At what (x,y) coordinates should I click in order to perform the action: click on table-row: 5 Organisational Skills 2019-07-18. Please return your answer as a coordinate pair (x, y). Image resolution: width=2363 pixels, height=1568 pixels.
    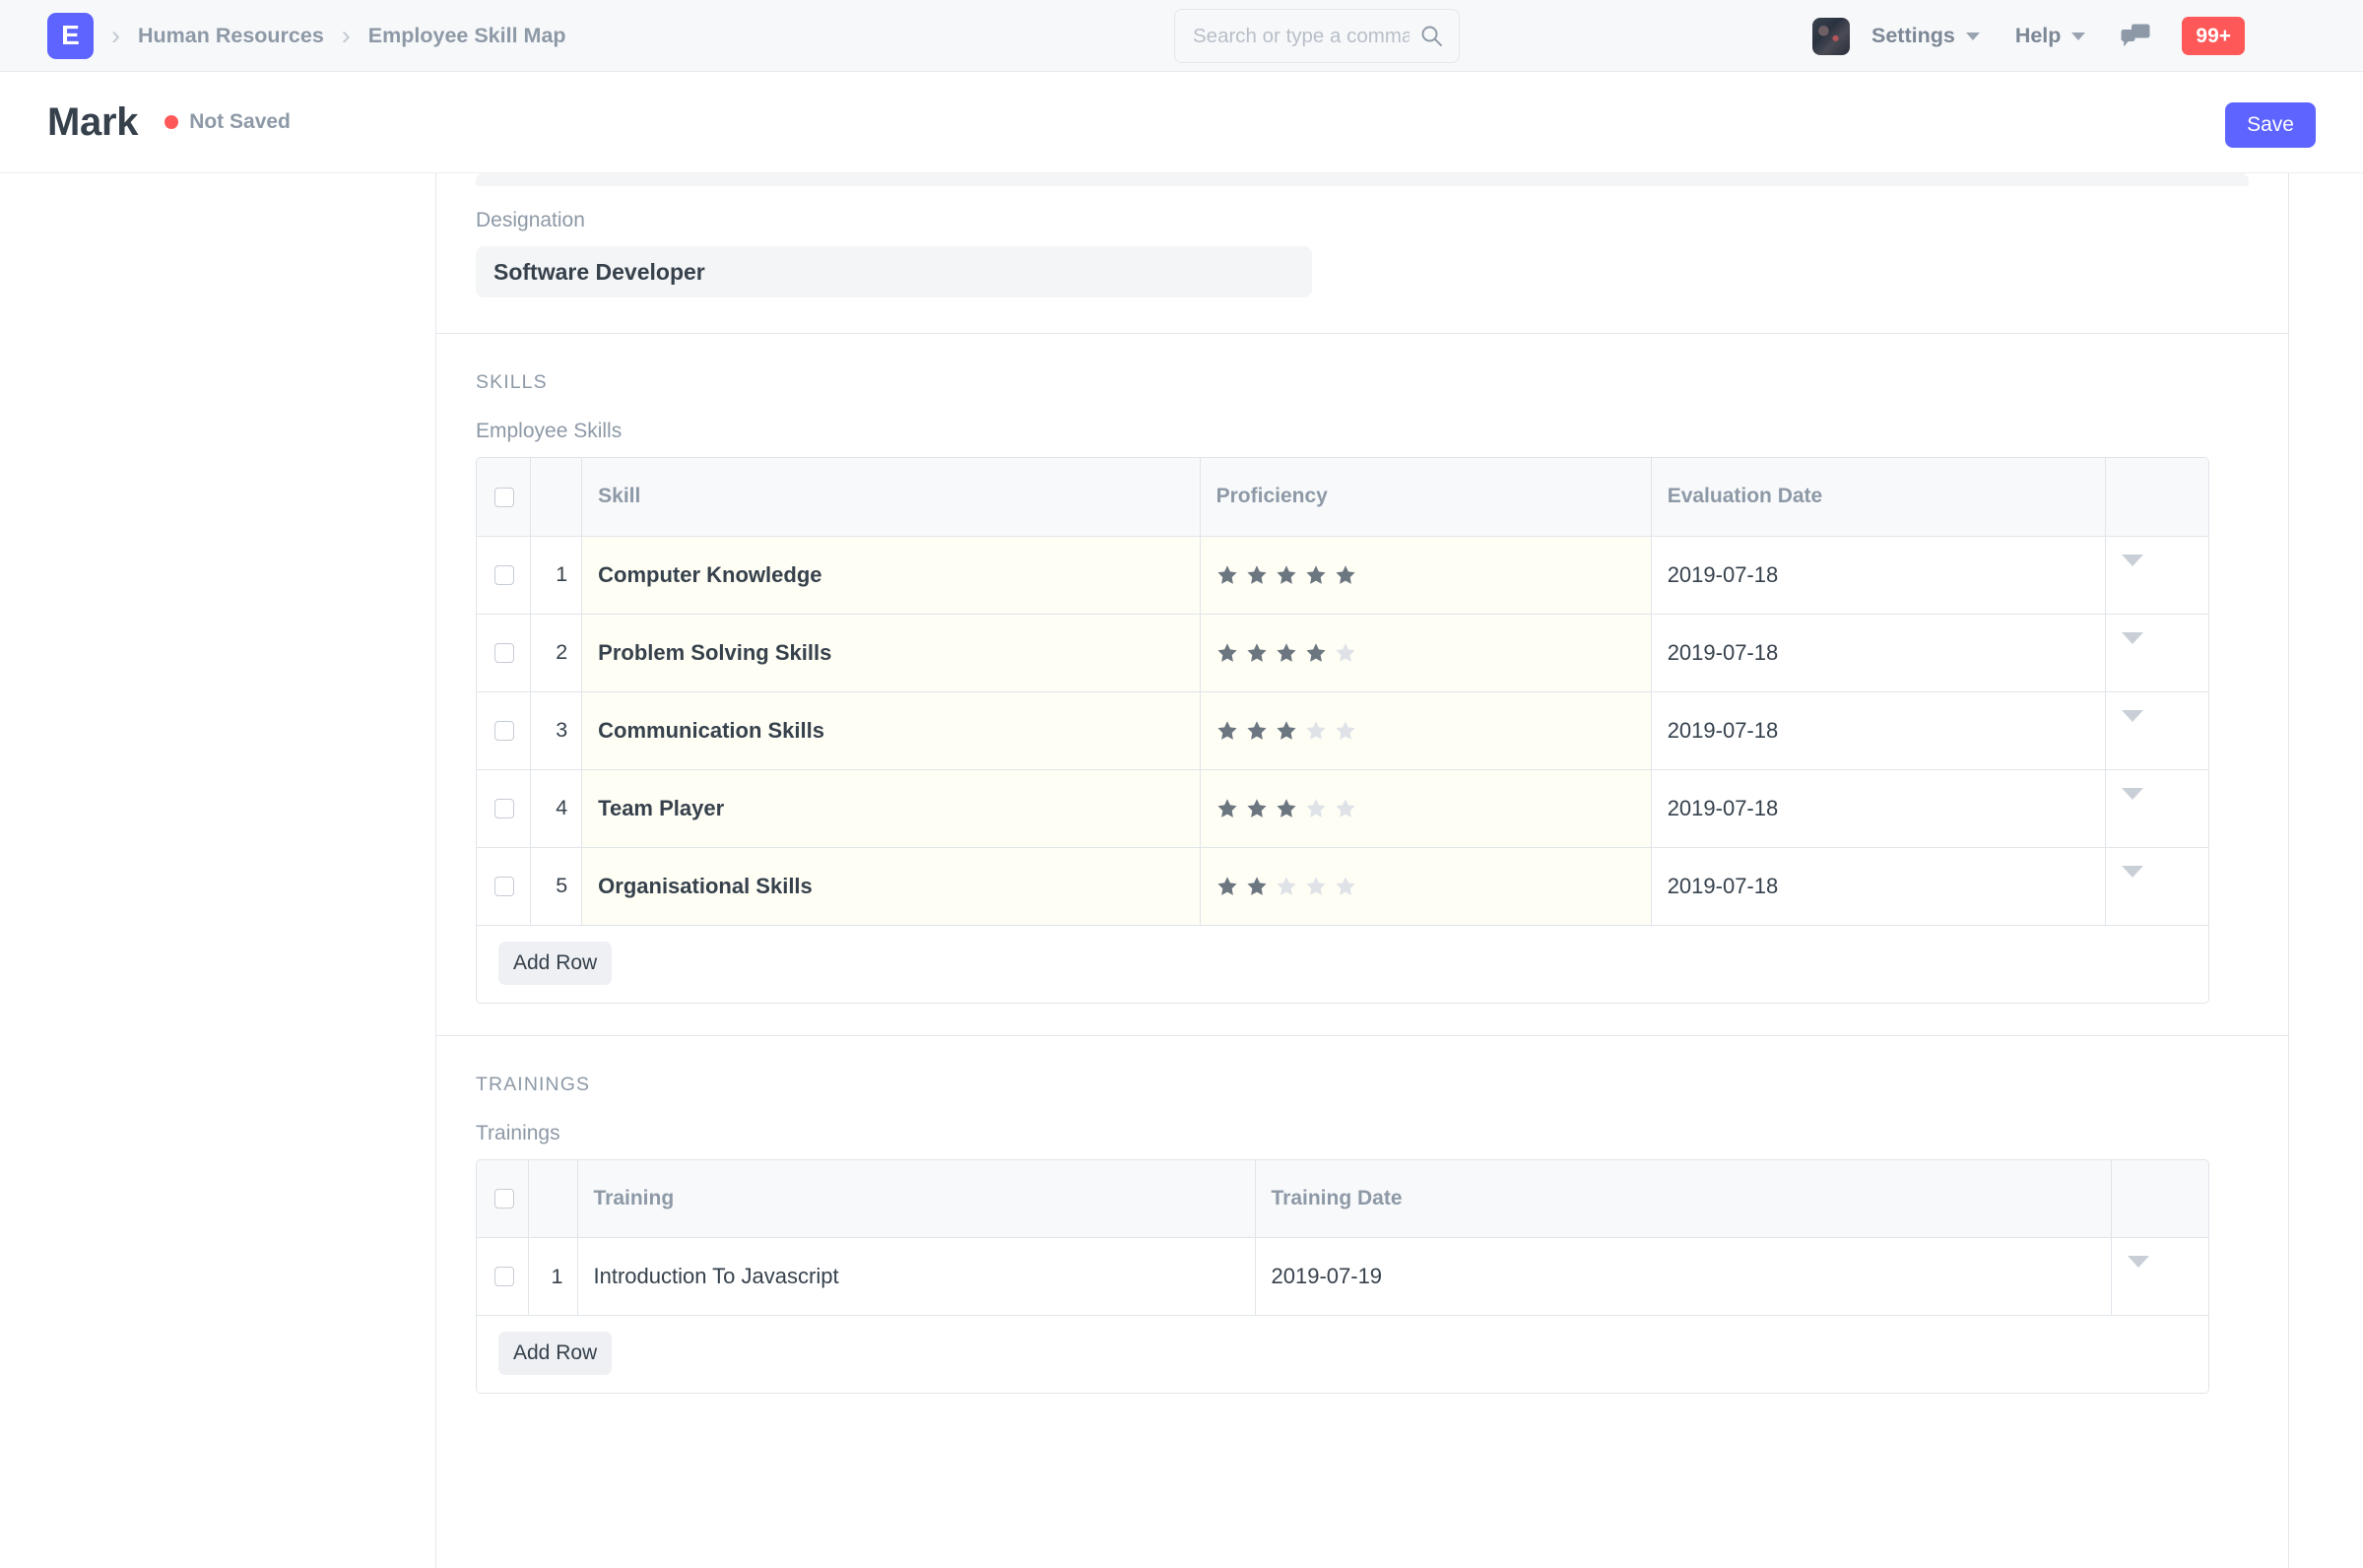
    Looking at the image, I should click on (1342, 887).